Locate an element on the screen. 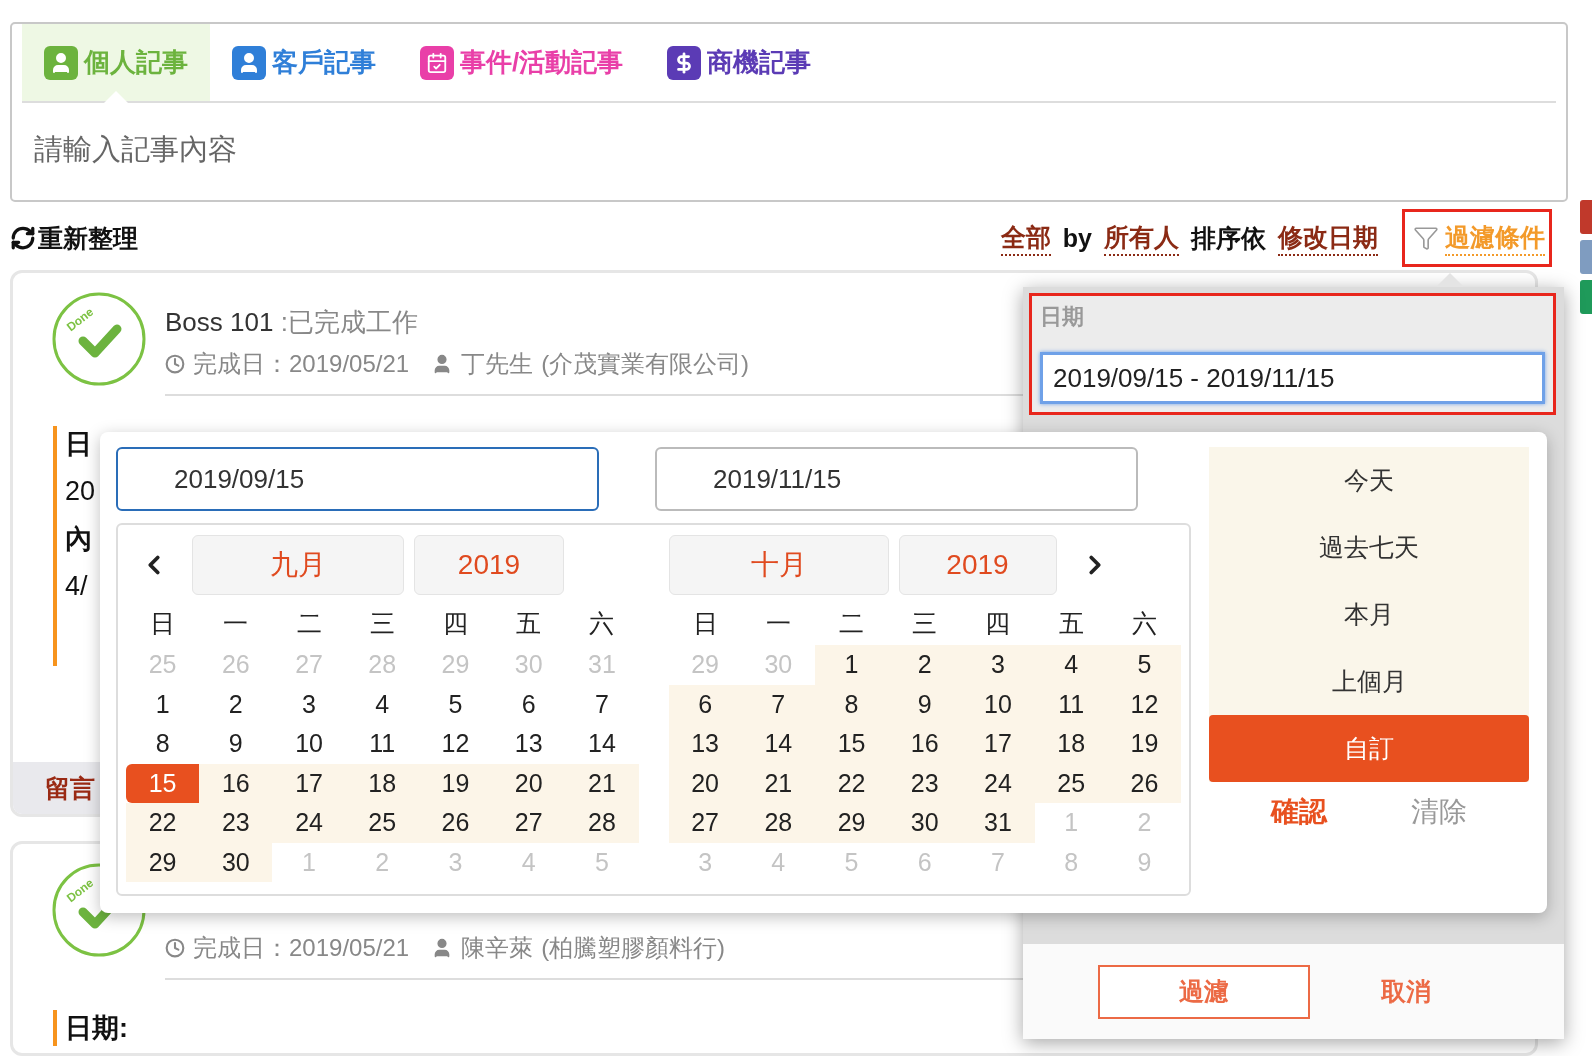 The width and height of the screenshot is (1592, 1056). field-label: 日 is located at coordinates (78, 444).